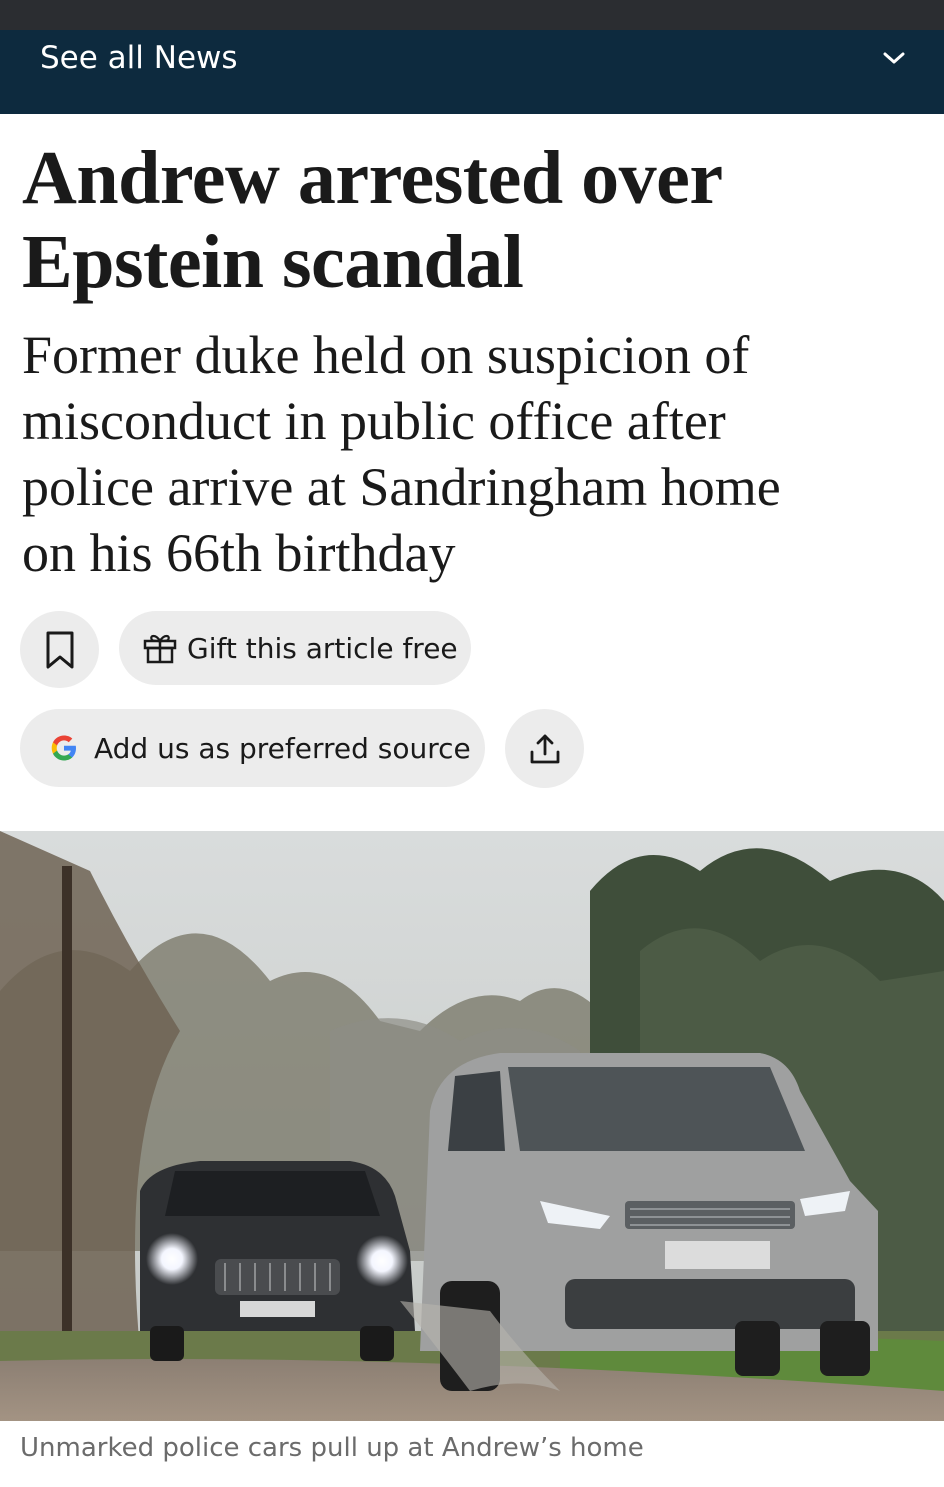 The image size is (944, 1487). I want to click on bookmark-icon, so click(59, 649).